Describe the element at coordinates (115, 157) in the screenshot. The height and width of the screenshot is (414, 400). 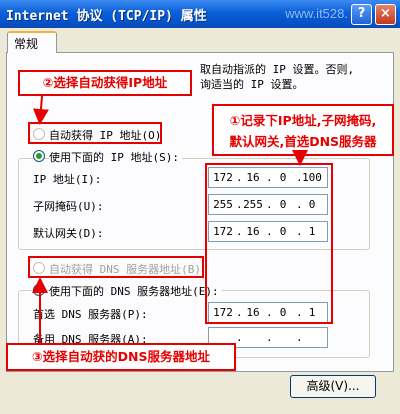
I see `manual-ip-label: 使用下面的 IP 地址(S):` at that location.